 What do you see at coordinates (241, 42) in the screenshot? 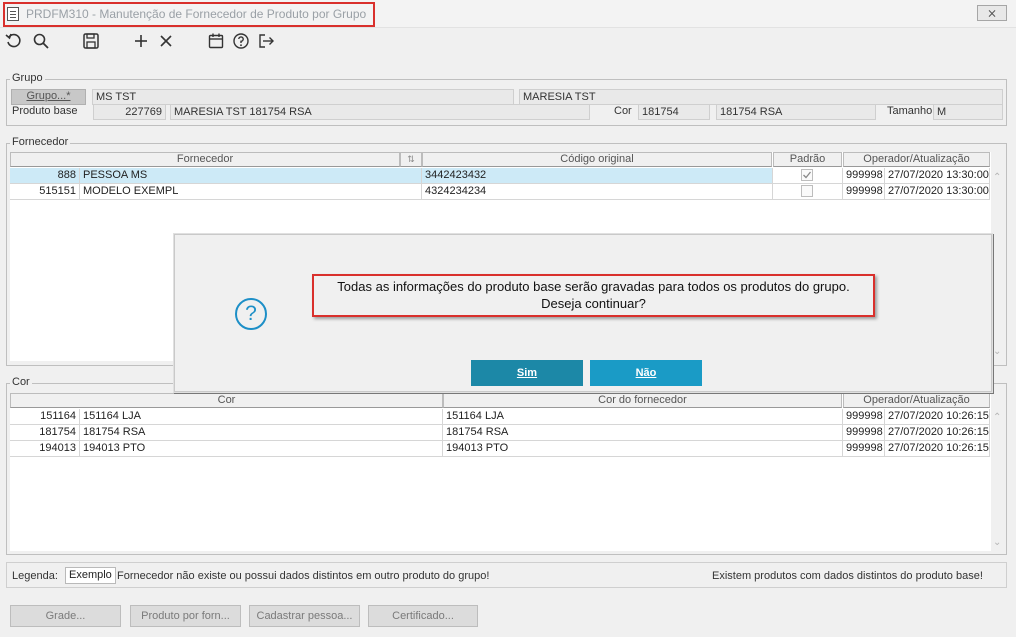
I see `help-icon` at bounding box center [241, 42].